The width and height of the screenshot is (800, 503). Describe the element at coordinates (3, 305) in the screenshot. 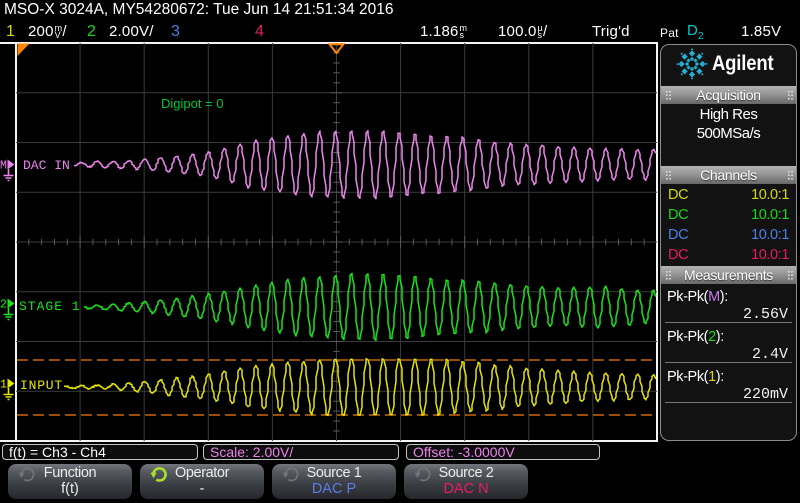

I see `svg-text: 2` at that location.